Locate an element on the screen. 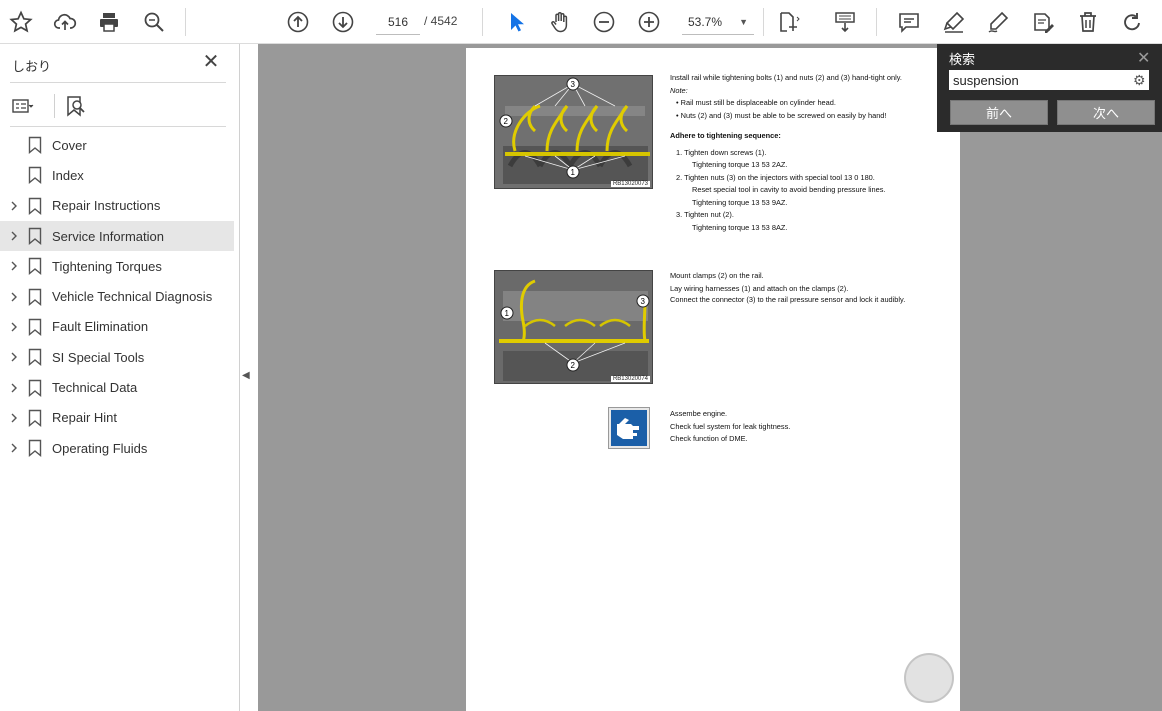  bookmark-item-operating-fluids: Operating Fluids is located at coordinates (120, 448).